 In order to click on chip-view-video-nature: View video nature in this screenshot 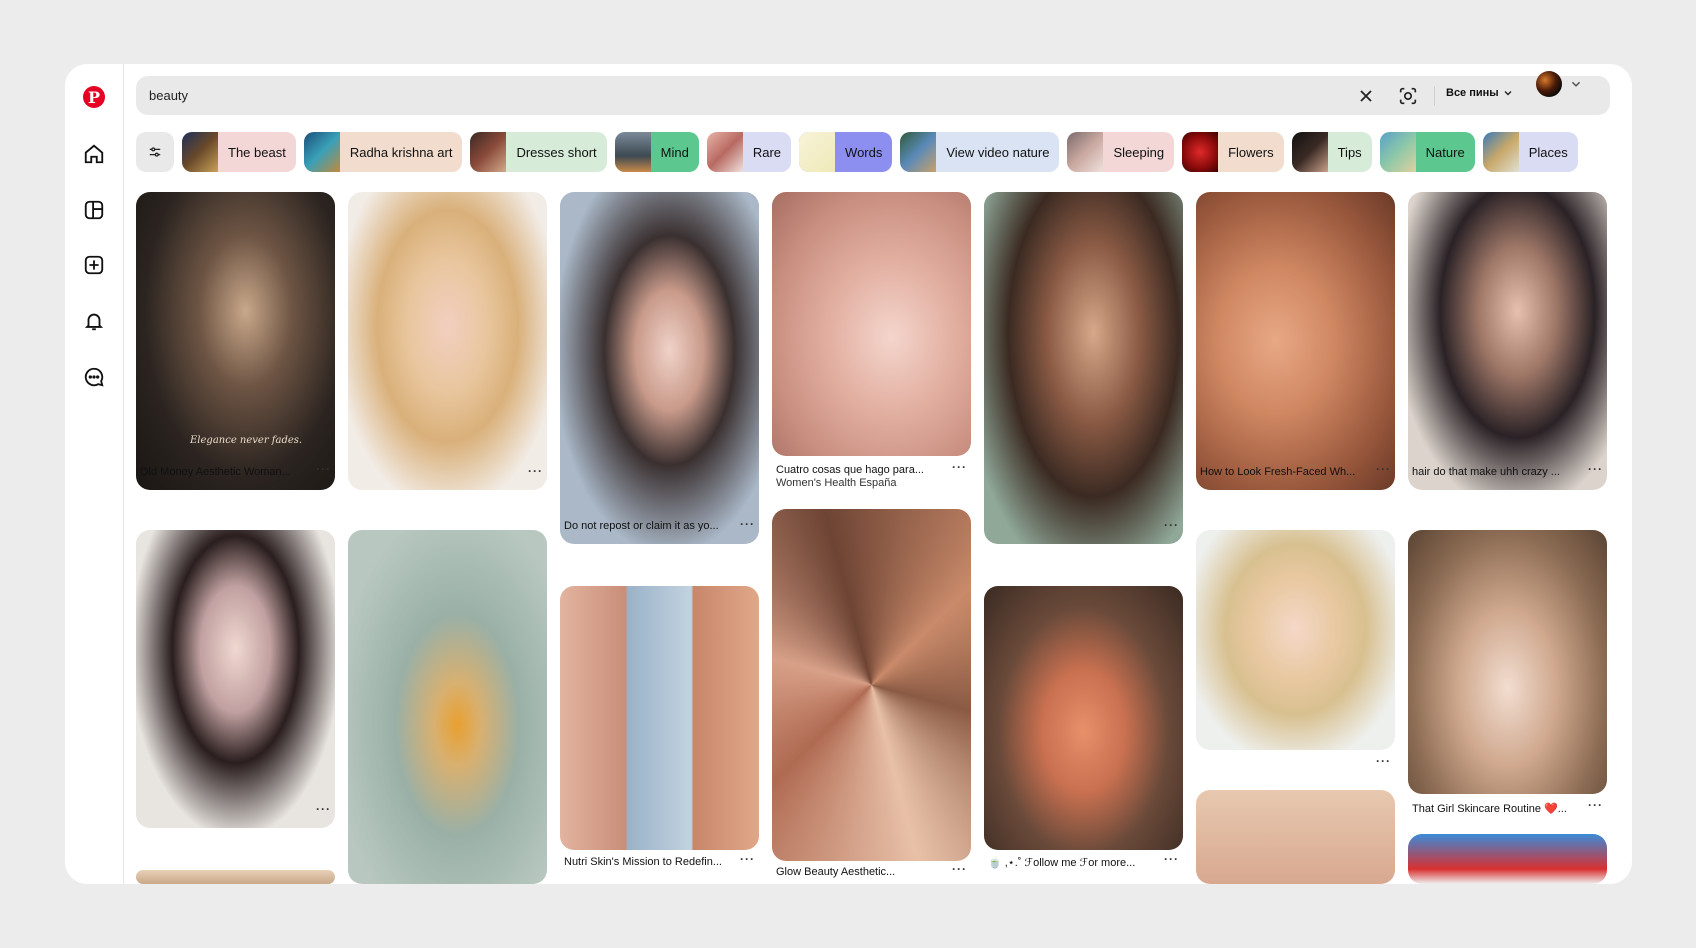, I will do `click(980, 152)`.